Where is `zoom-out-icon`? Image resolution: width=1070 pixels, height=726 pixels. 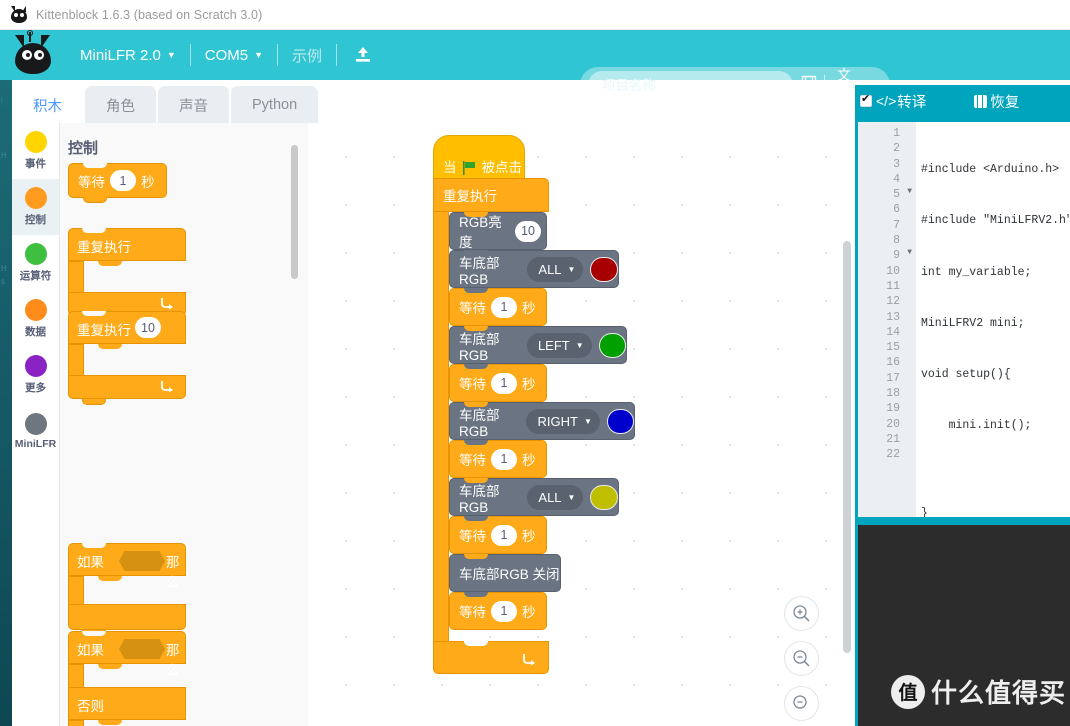 zoom-out-icon is located at coordinates (801, 658).